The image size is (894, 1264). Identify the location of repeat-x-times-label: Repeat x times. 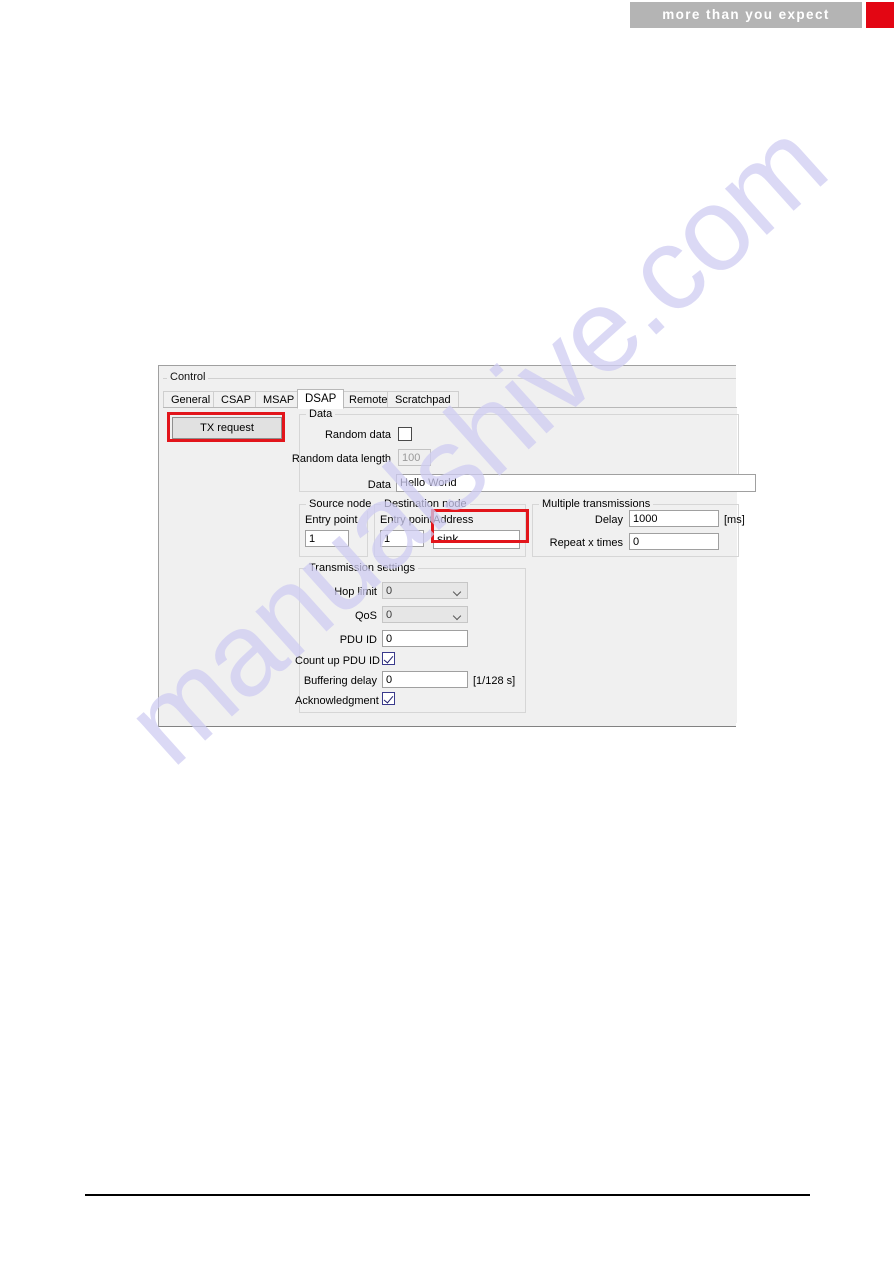
(586, 543).